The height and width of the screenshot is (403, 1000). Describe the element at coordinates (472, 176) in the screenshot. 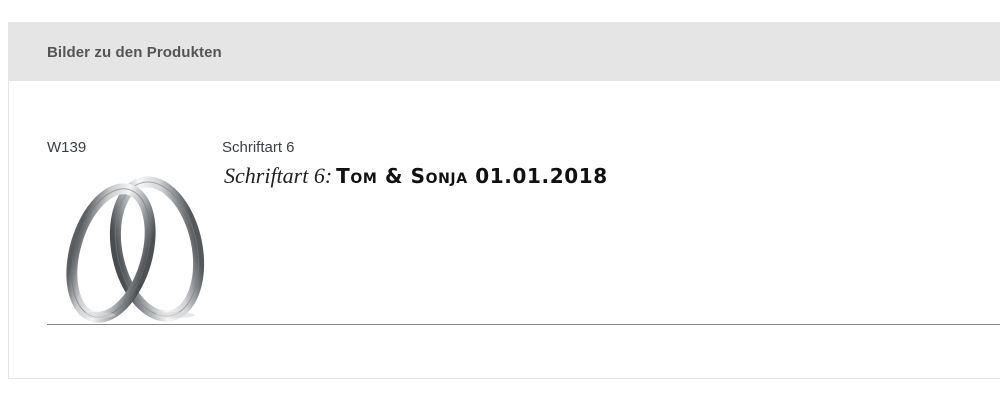

I see `engraving-text: Tom & Sonja 01.01.2018` at that location.